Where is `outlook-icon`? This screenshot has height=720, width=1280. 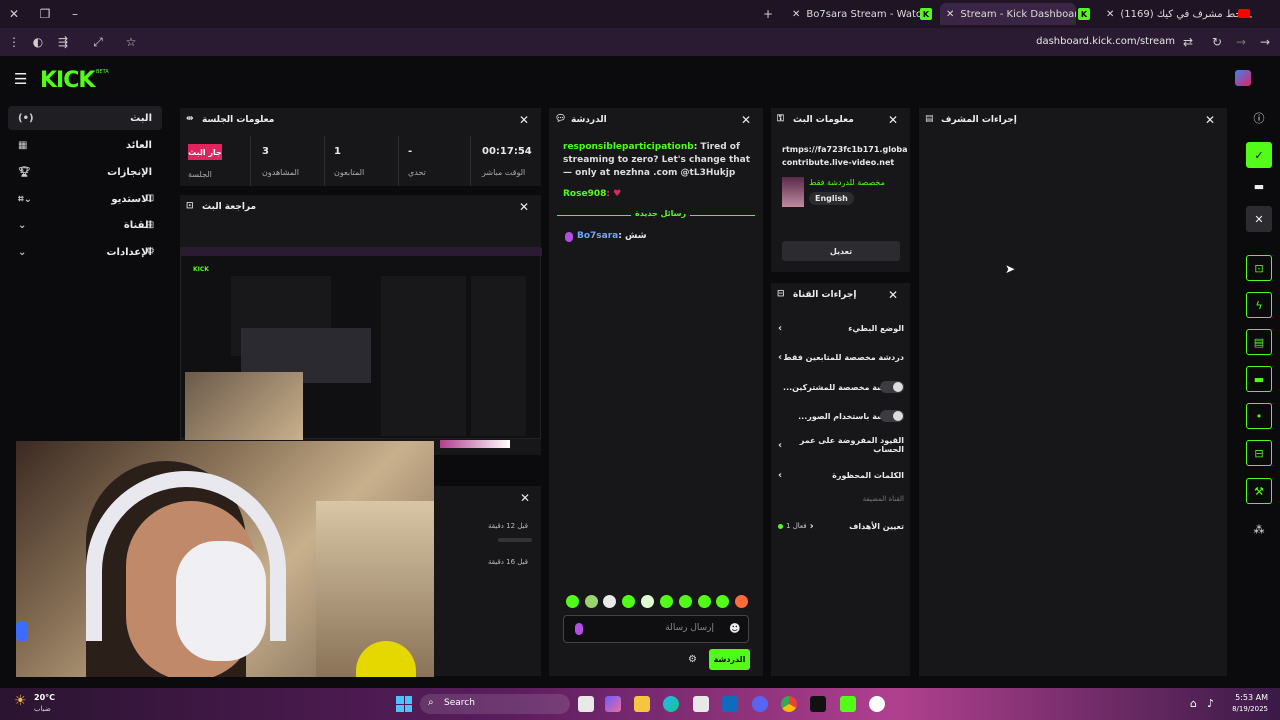 outlook-icon is located at coordinates (730, 704).